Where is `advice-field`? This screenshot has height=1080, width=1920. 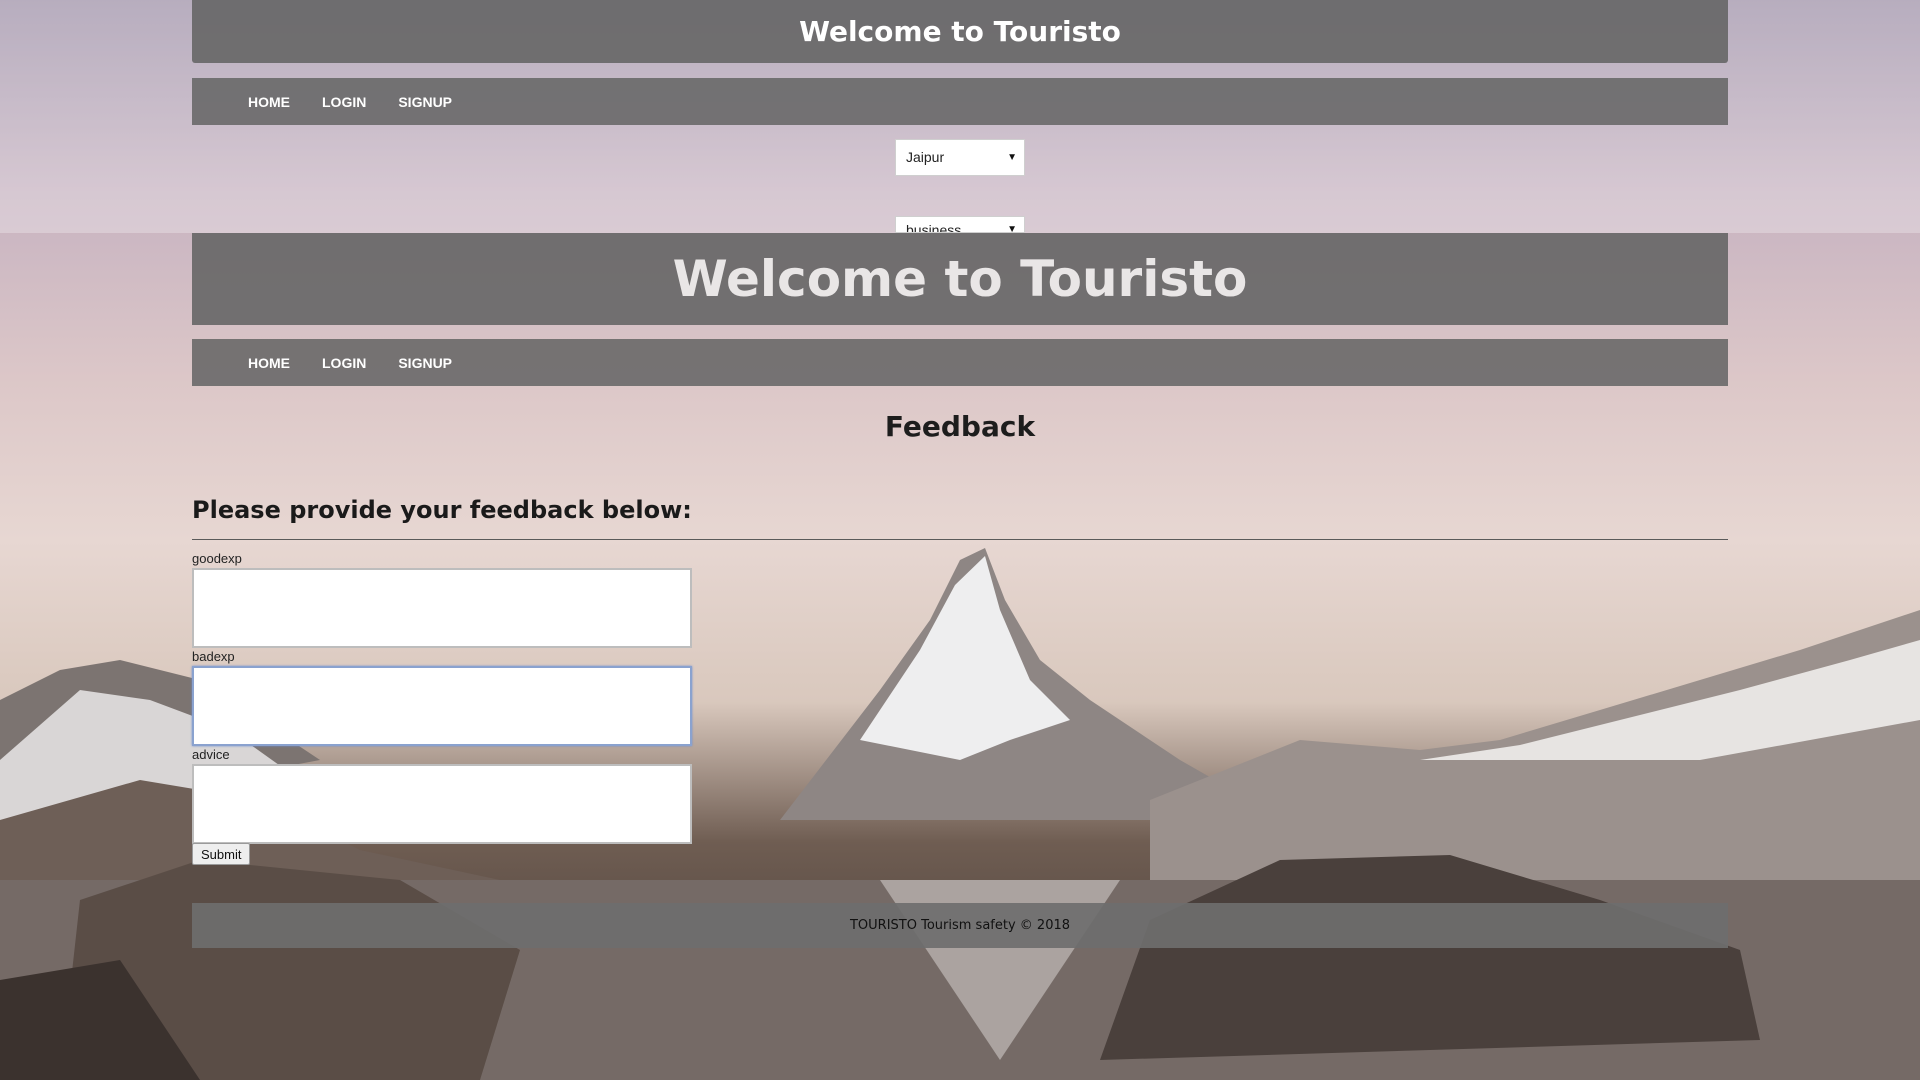 advice-field is located at coordinates (442, 804).